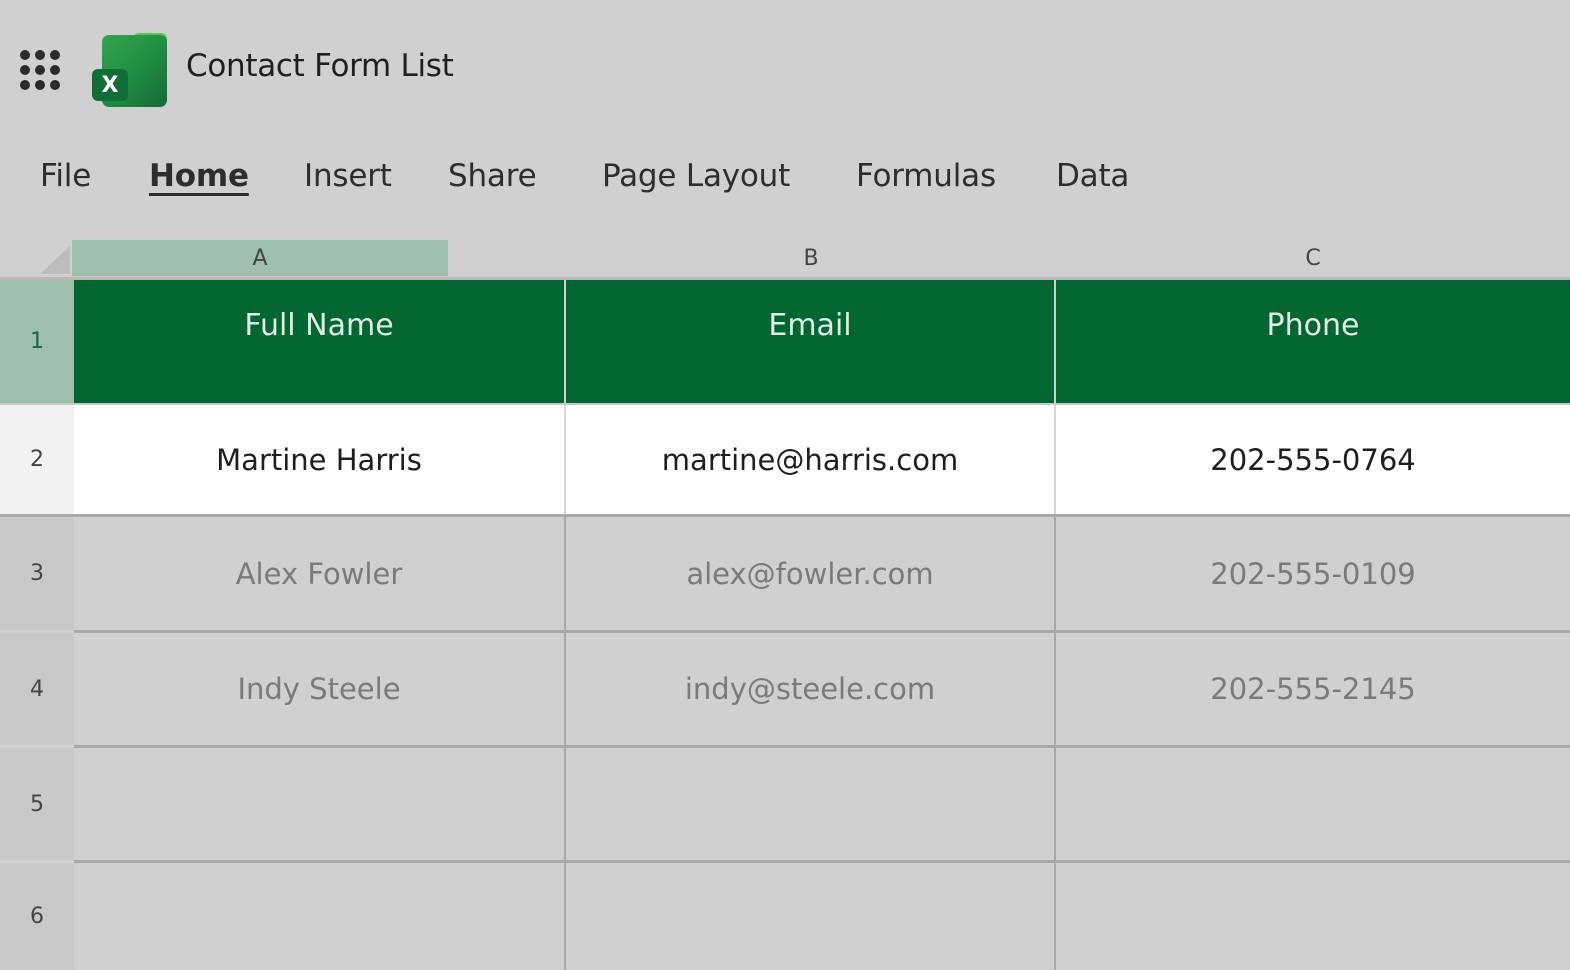  I want to click on app-header: X Contact Form List, so click(785, 70).